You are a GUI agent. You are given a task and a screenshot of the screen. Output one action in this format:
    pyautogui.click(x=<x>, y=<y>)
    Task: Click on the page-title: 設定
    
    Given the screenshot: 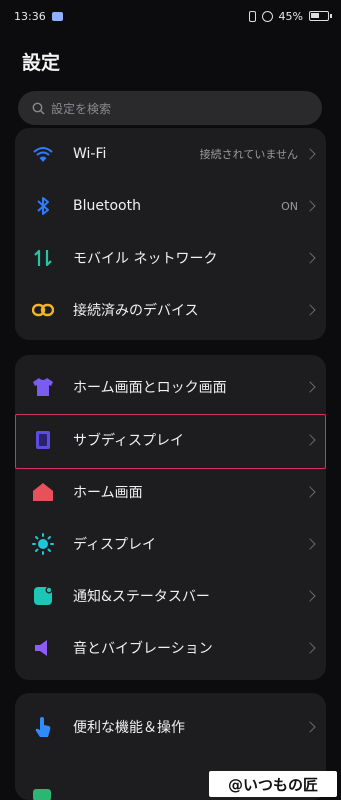 What is the action you would take?
    pyautogui.click(x=41, y=63)
    